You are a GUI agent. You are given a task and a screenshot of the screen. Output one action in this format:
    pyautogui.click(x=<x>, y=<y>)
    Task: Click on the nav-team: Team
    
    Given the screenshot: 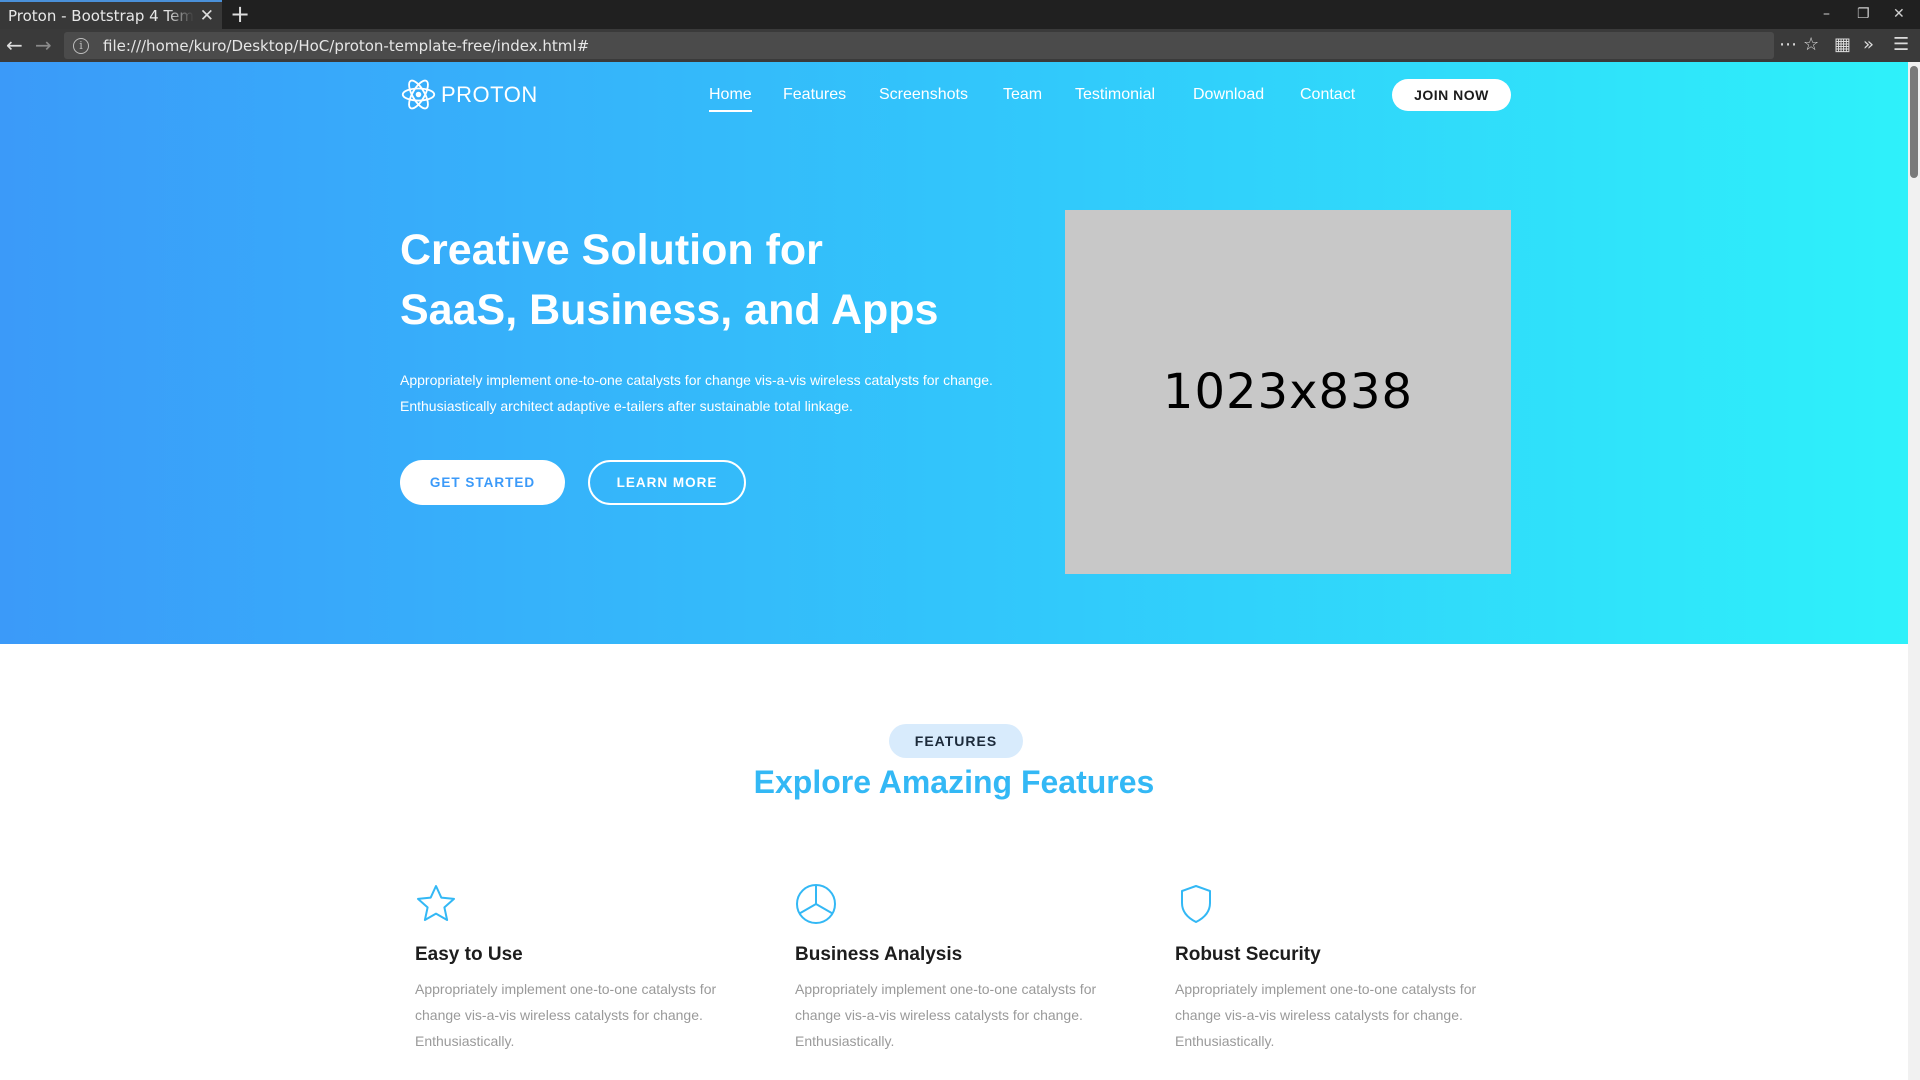 What is the action you would take?
    pyautogui.click(x=1022, y=95)
    